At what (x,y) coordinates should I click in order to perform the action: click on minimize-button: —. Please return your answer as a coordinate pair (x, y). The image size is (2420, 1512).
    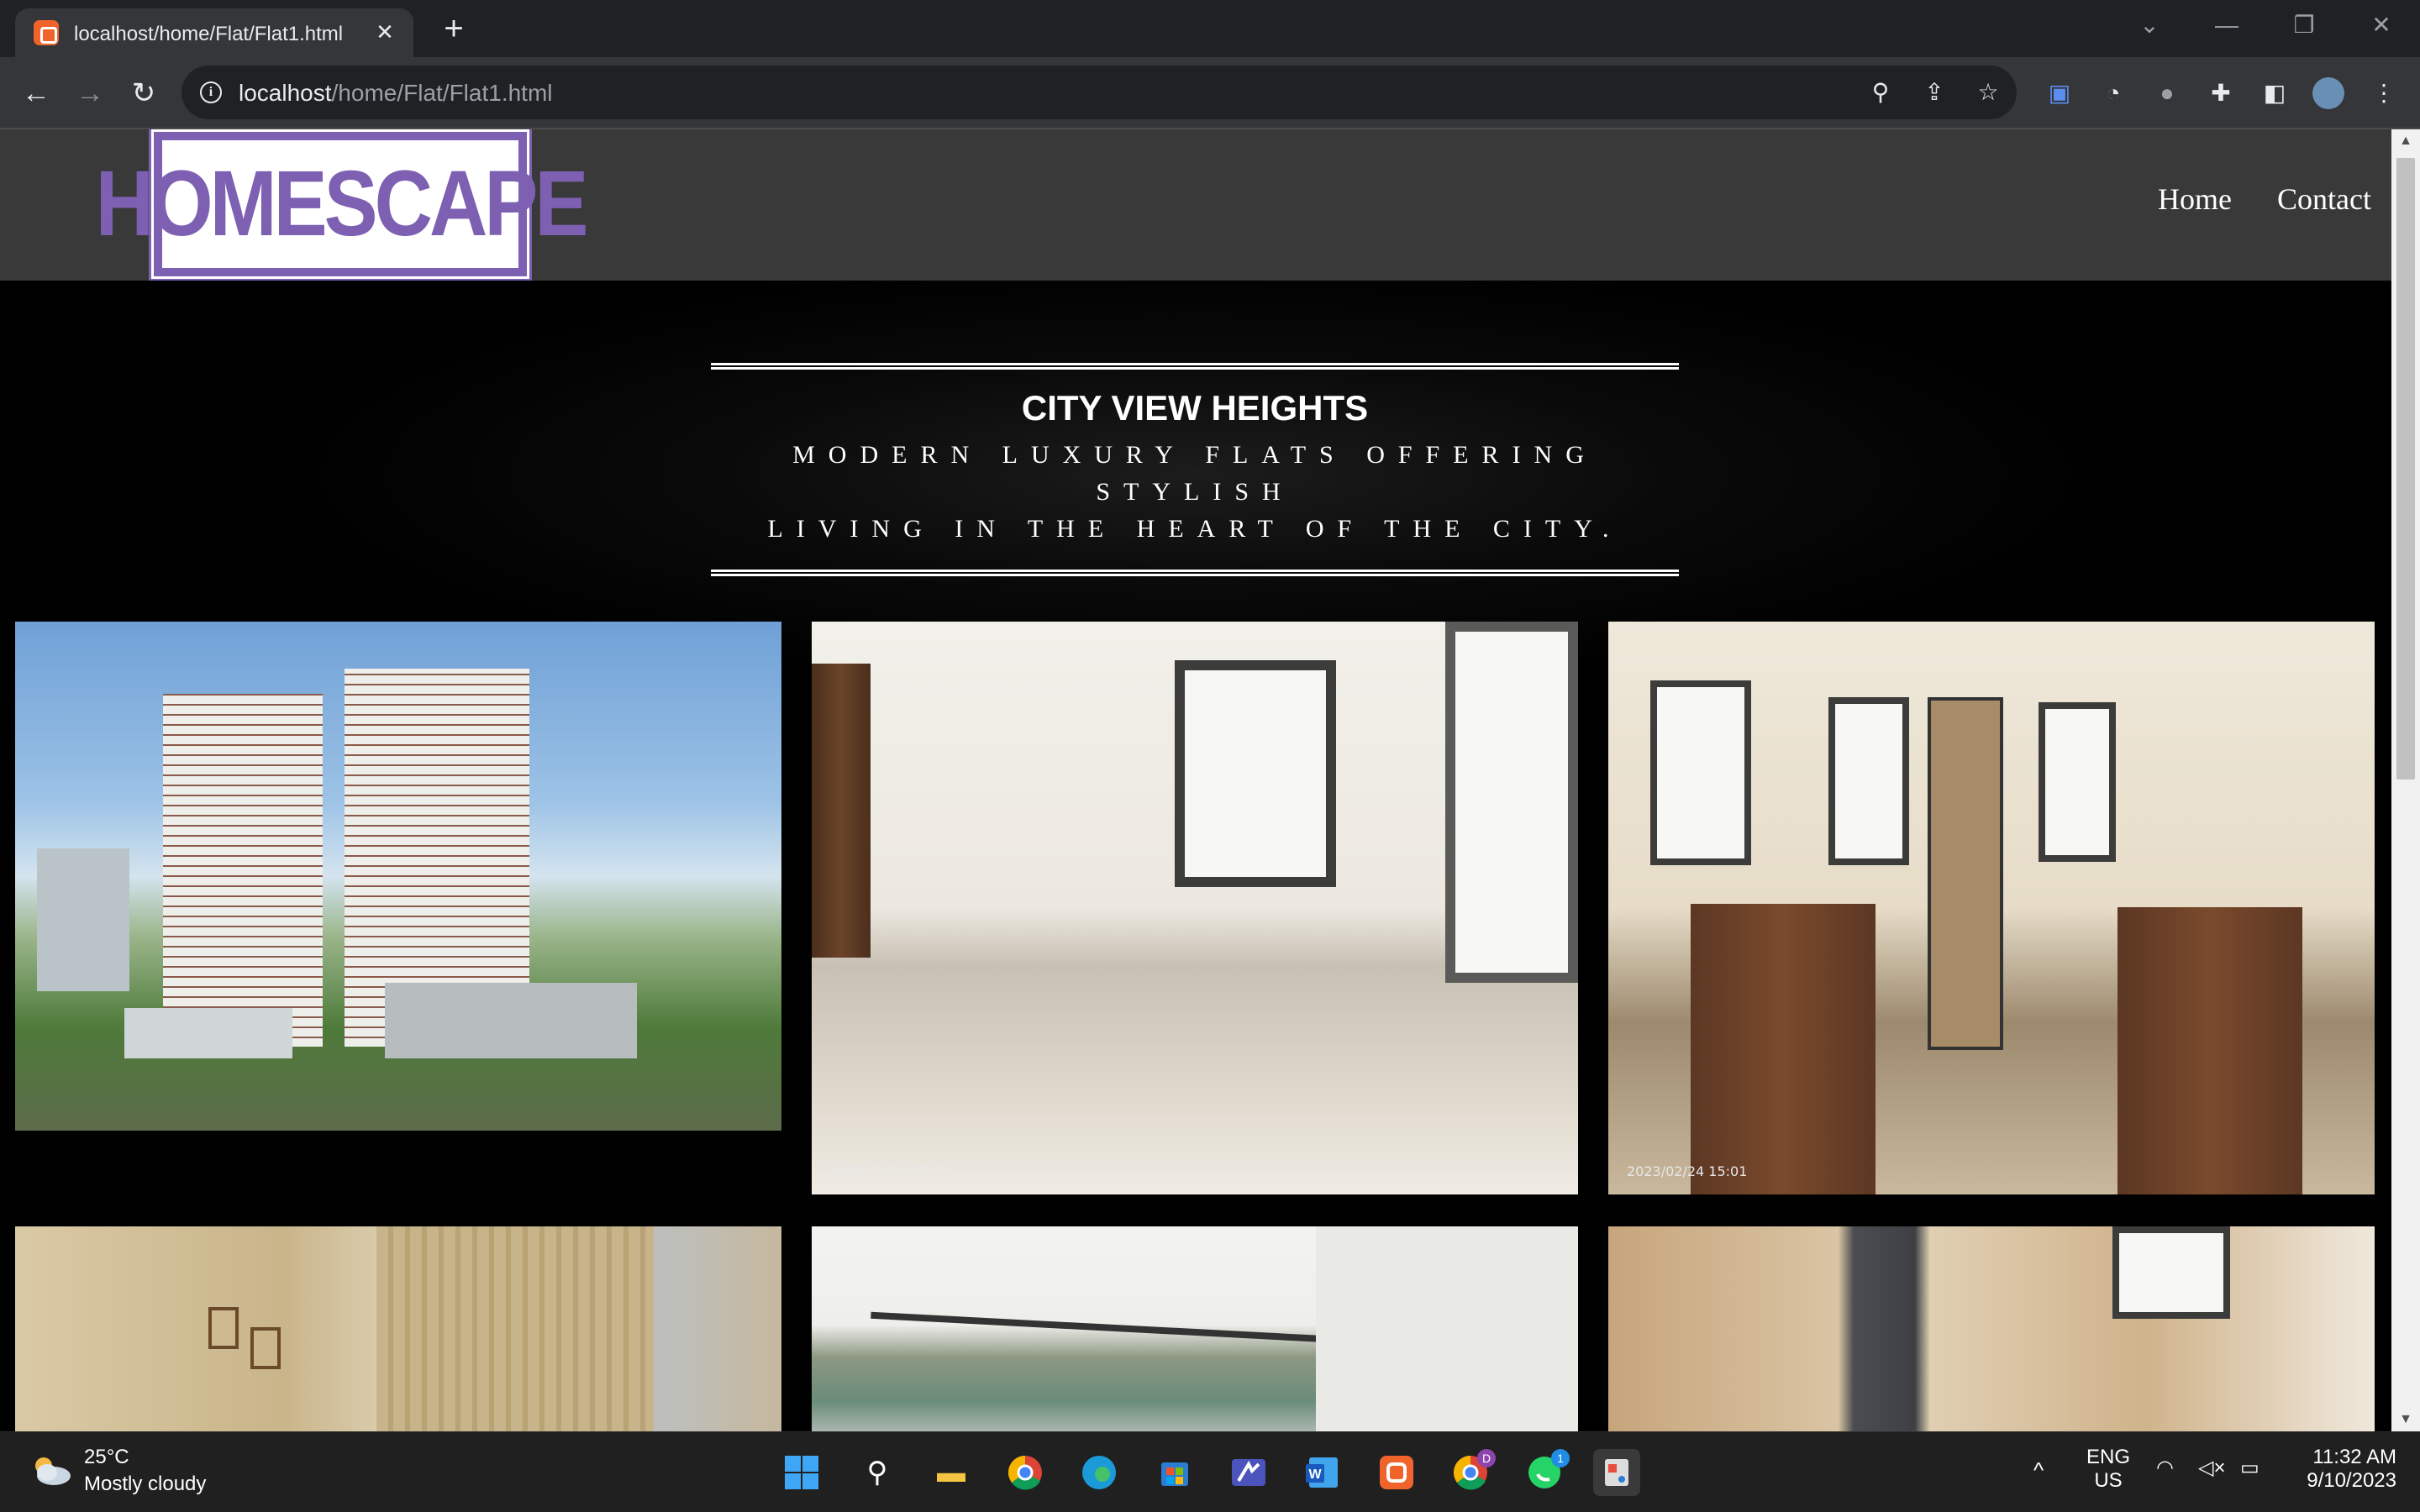
    Looking at the image, I should click on (2226, 25).